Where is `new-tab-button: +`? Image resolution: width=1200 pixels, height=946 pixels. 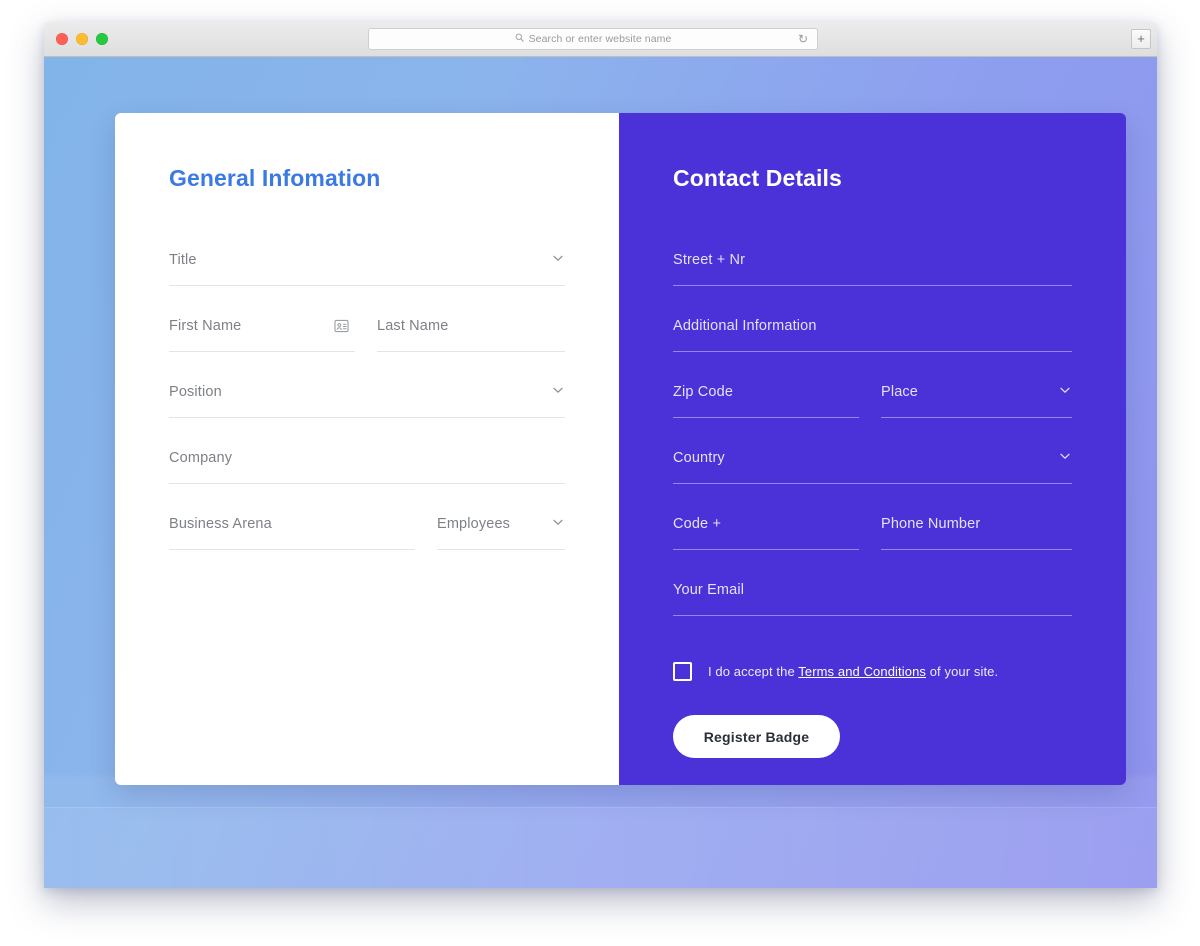 new-tab-button: + is located at coordinates (1141, 39).